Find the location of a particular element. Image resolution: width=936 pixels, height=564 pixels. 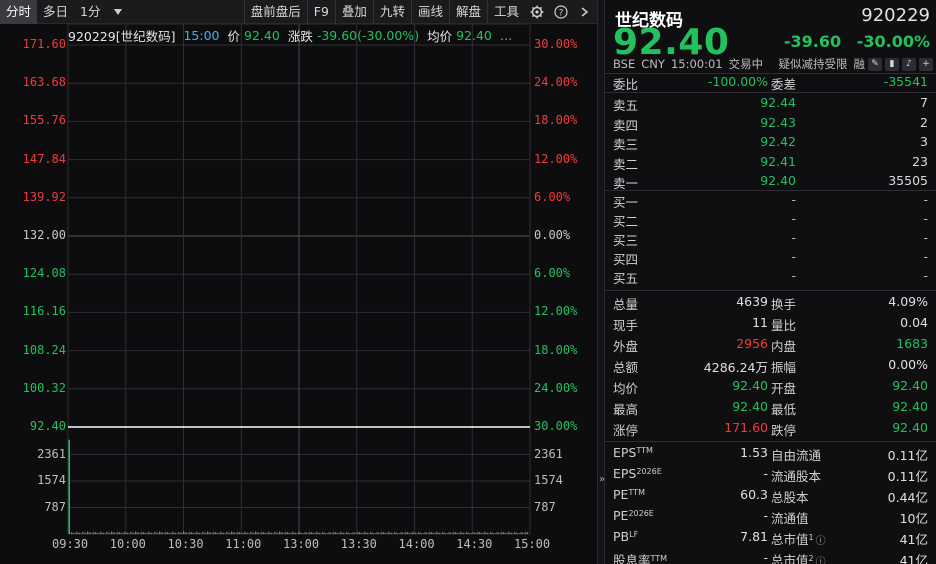

margin-tag: 融 is located at coordinates (859, 64).